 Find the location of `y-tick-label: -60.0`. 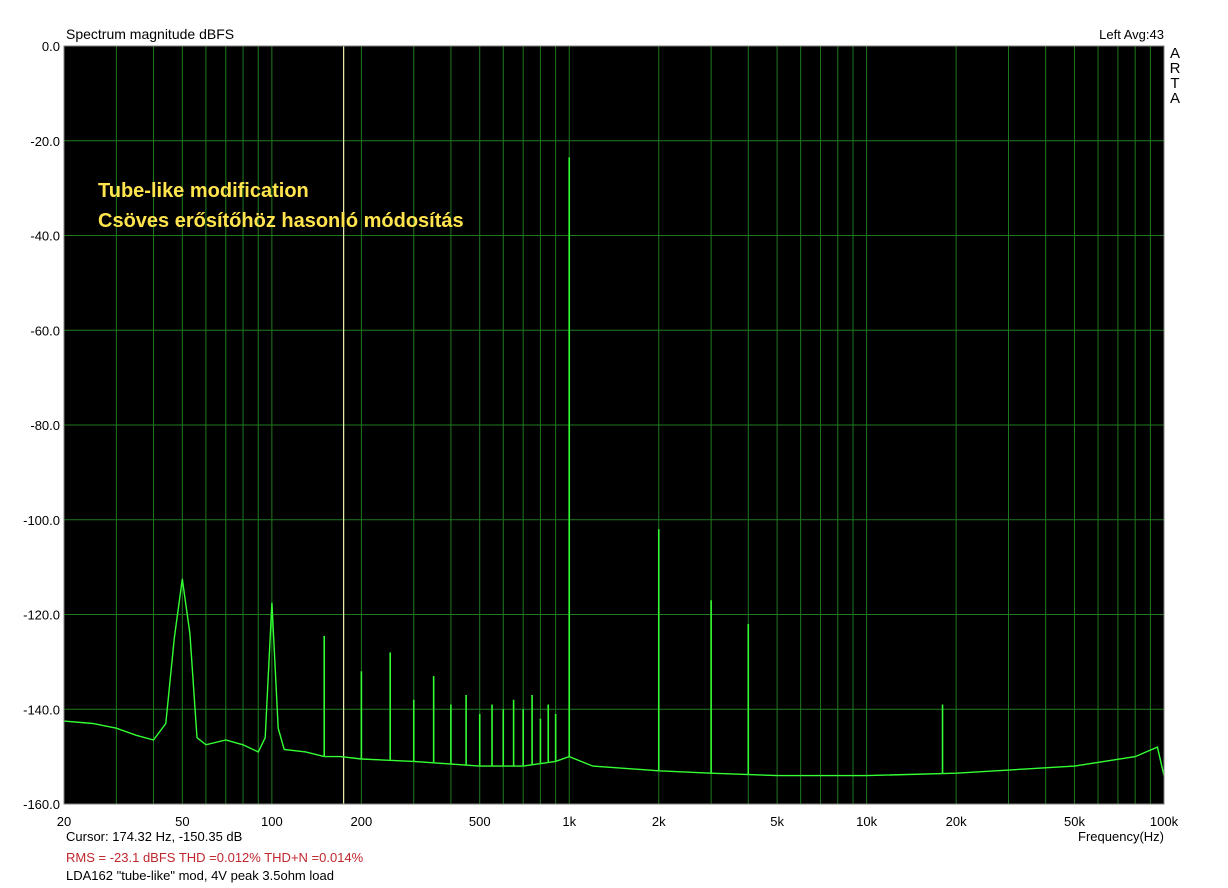

y-tick-label: -60.0 is located at coordinates (45, 330).